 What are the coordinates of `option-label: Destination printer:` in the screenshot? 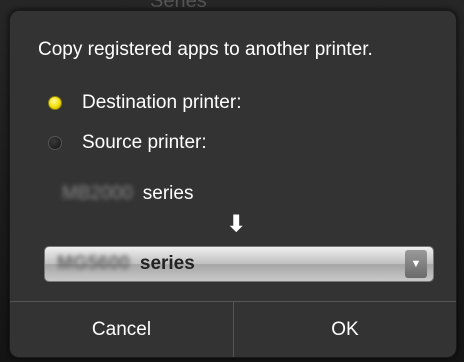 It's located at (162, 102).